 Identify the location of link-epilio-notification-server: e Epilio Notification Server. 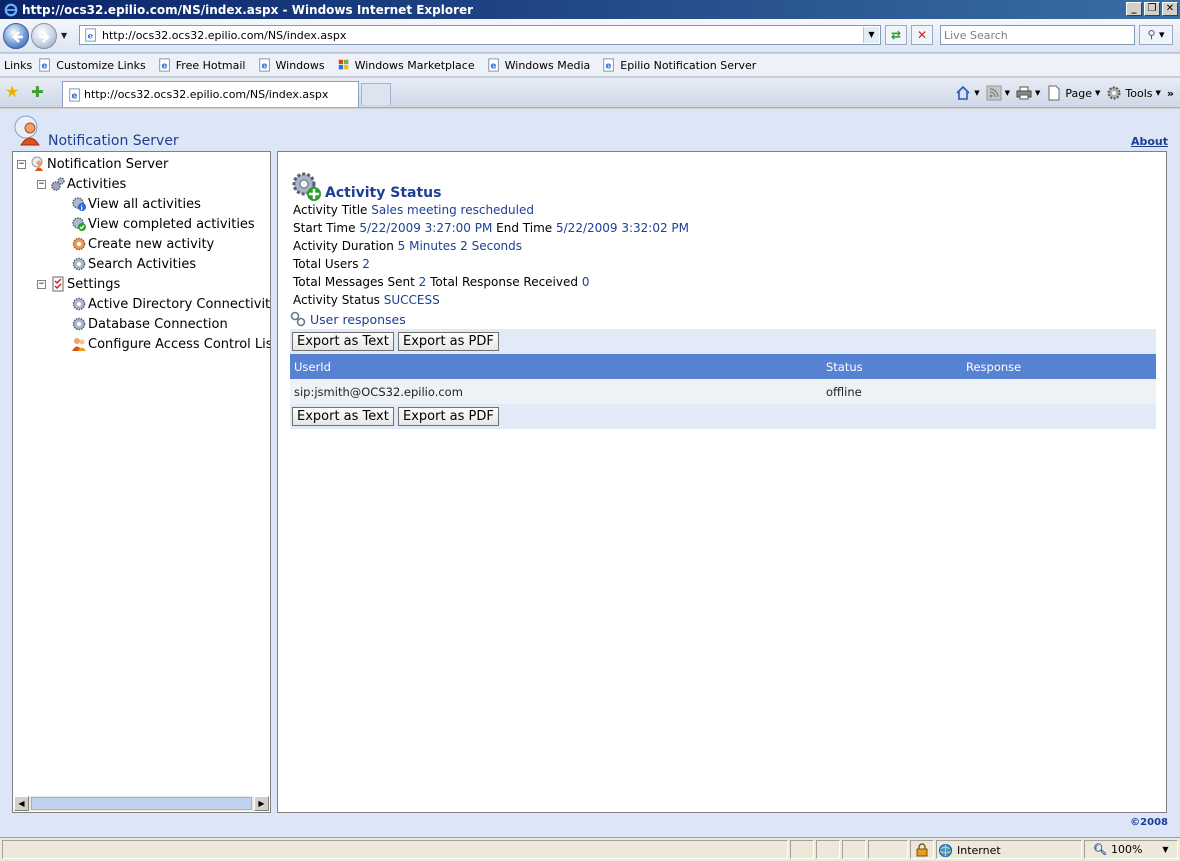
(679, 65).